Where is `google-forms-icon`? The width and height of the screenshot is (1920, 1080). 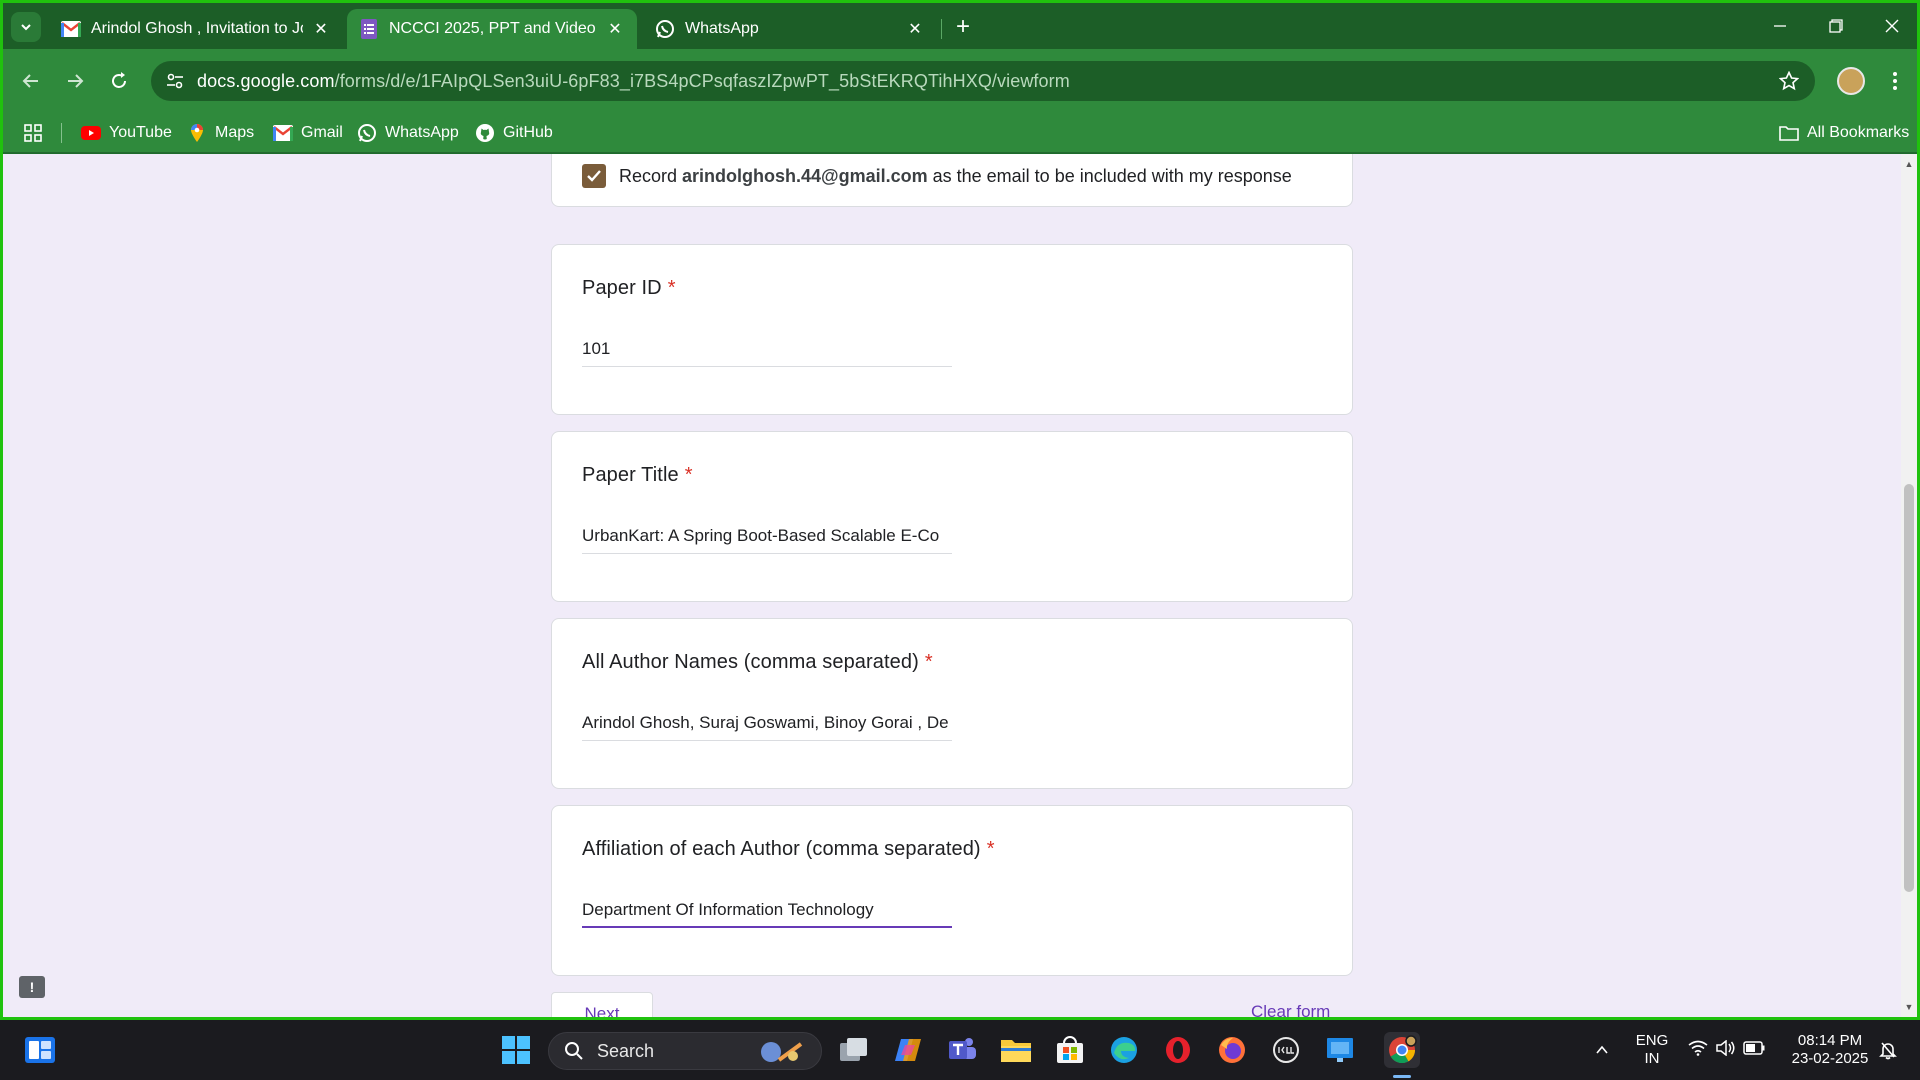 google-forms-icon is located at coordinates (369, 29).